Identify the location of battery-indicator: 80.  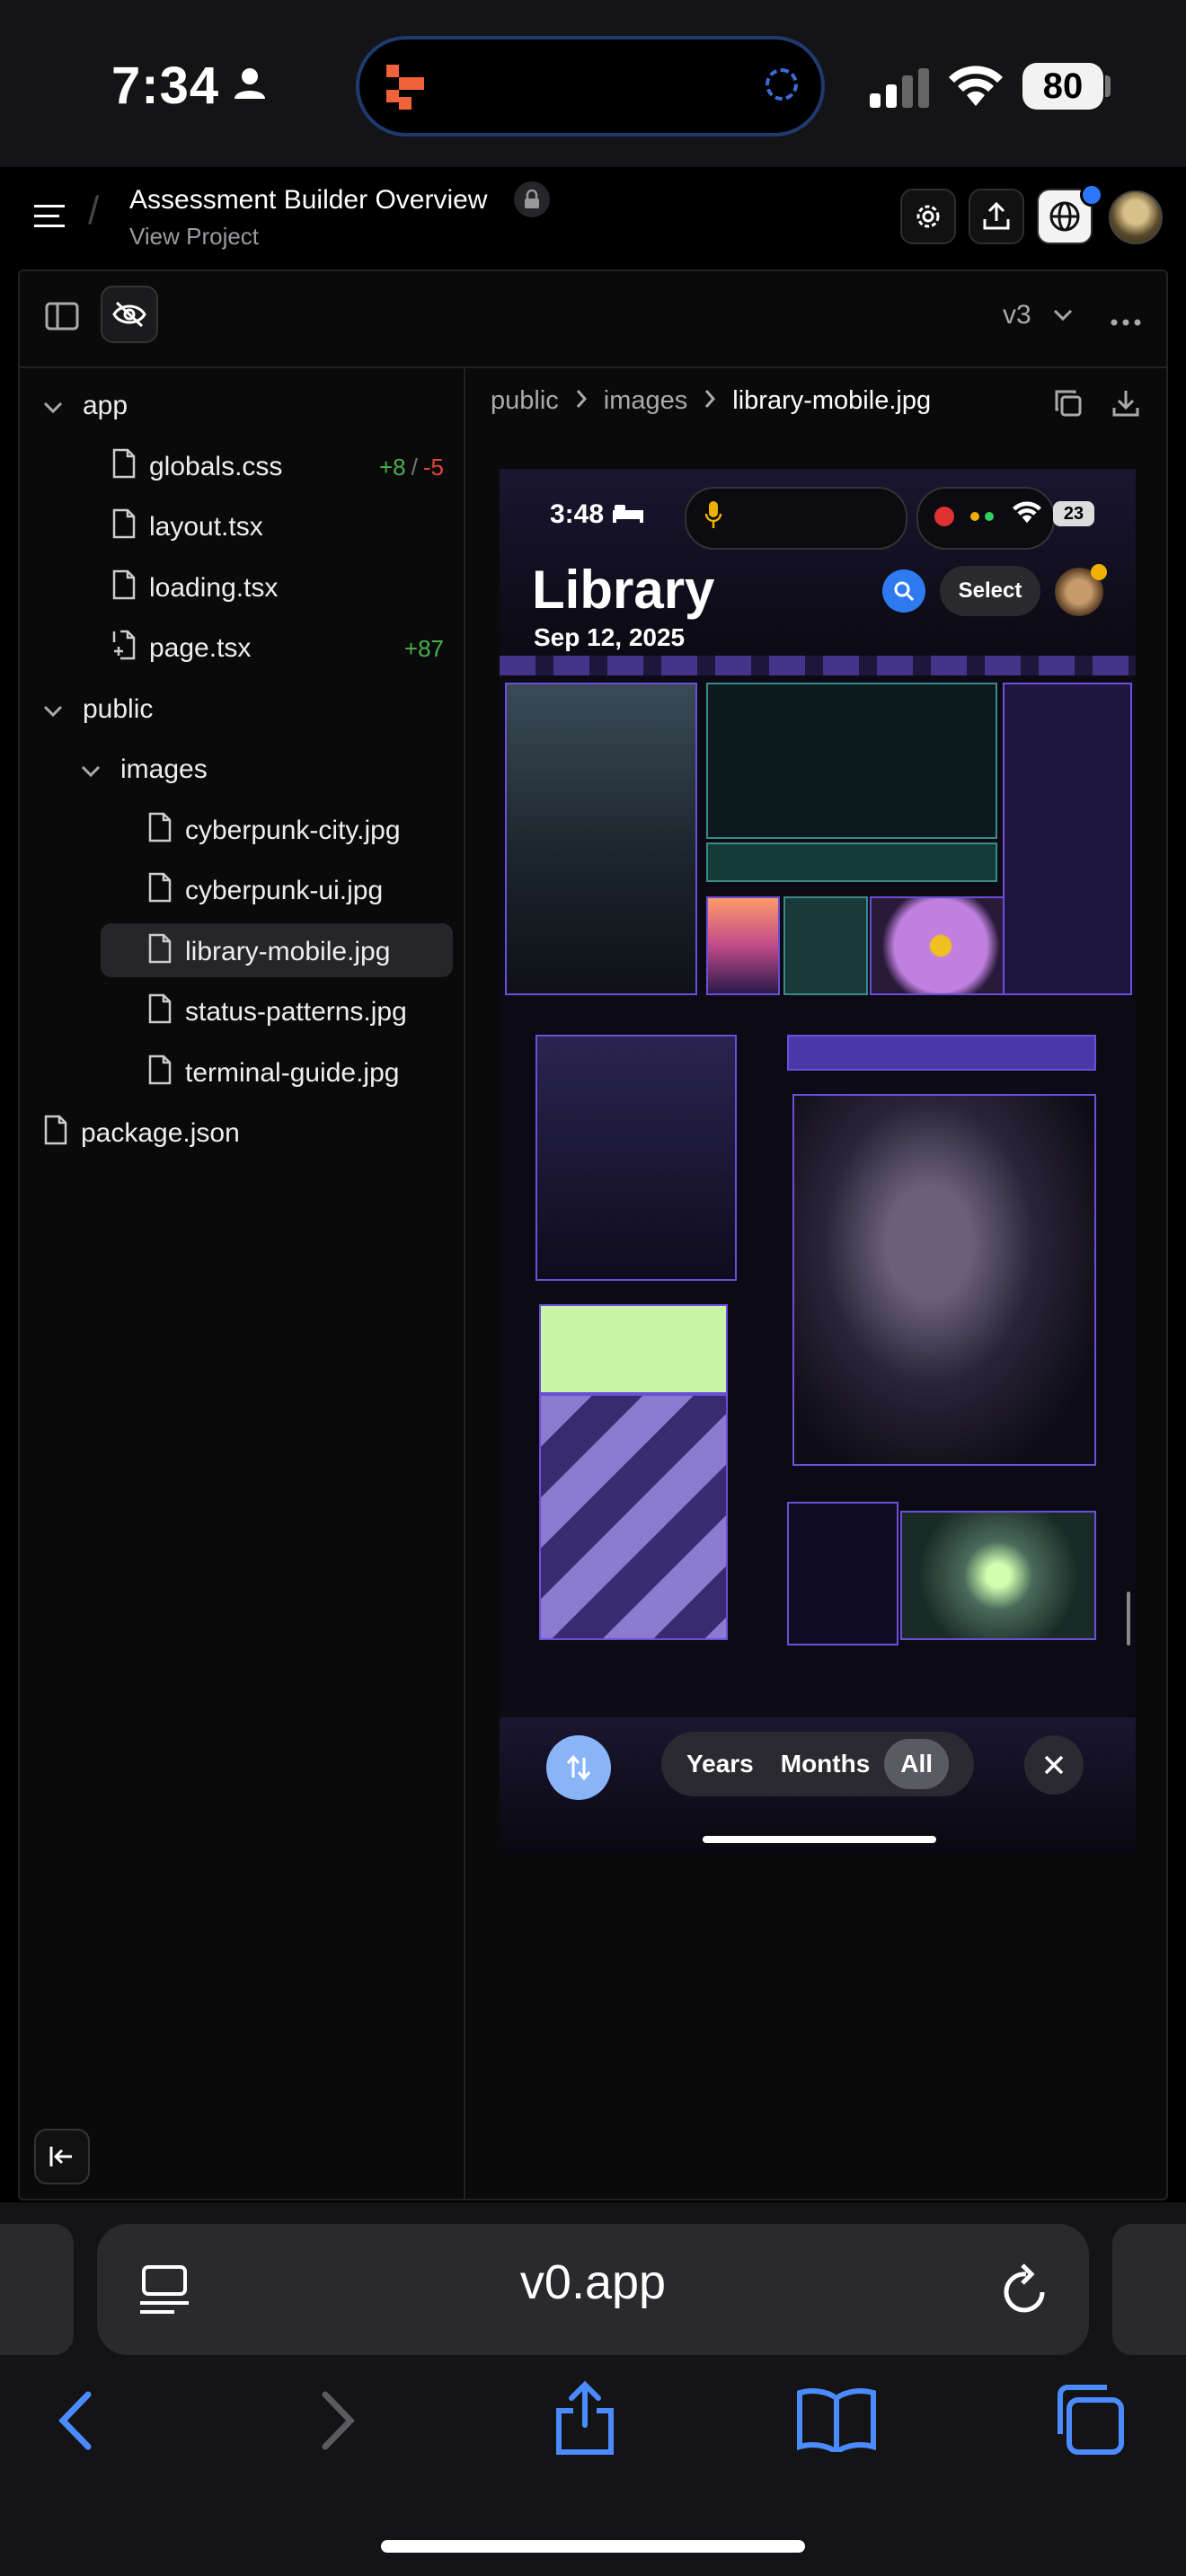
(1062, 86).